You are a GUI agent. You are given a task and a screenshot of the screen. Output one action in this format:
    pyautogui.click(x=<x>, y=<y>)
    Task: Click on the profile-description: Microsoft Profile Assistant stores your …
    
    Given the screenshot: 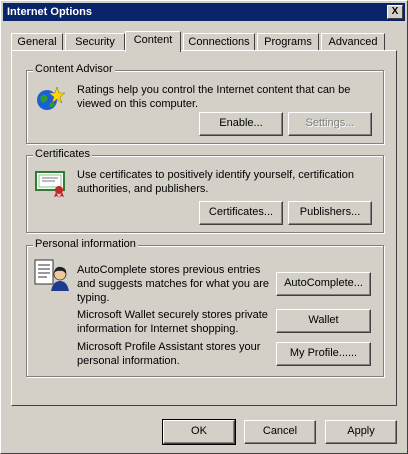 What is the action you would take?
    pyautogui.click(x=169, y=354)
    